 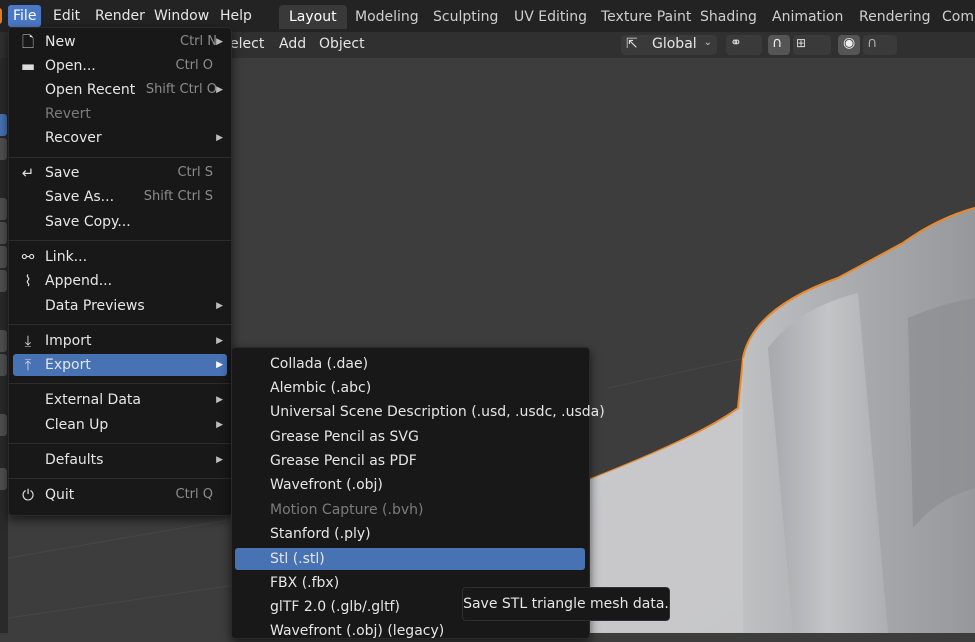 What do you see at coordinates (807, 17) in the screenshot?
I see `tab-animation: Animation` at bounding box center [807, 17].